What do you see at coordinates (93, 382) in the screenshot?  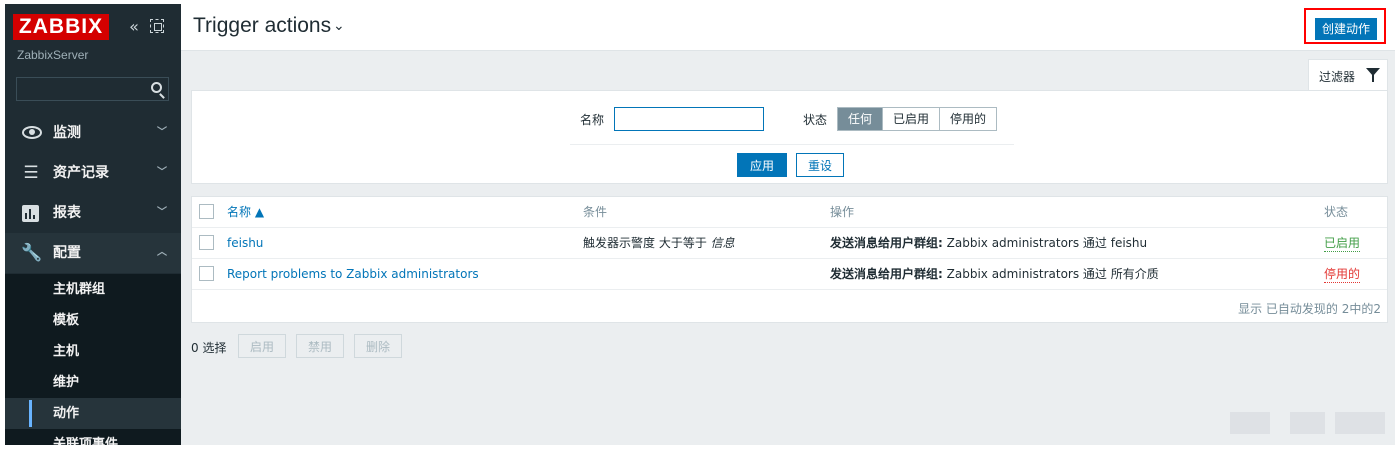 I see `submenu-item-maintenance: 维护` at bounding box center [93, 382].